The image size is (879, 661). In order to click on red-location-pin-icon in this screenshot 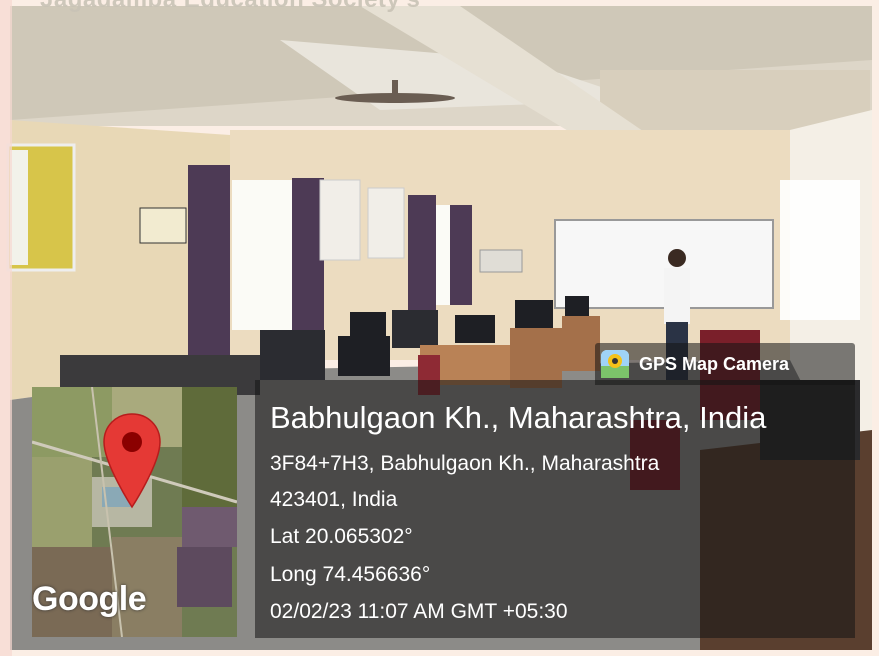, I will do `click(132, 461)`.